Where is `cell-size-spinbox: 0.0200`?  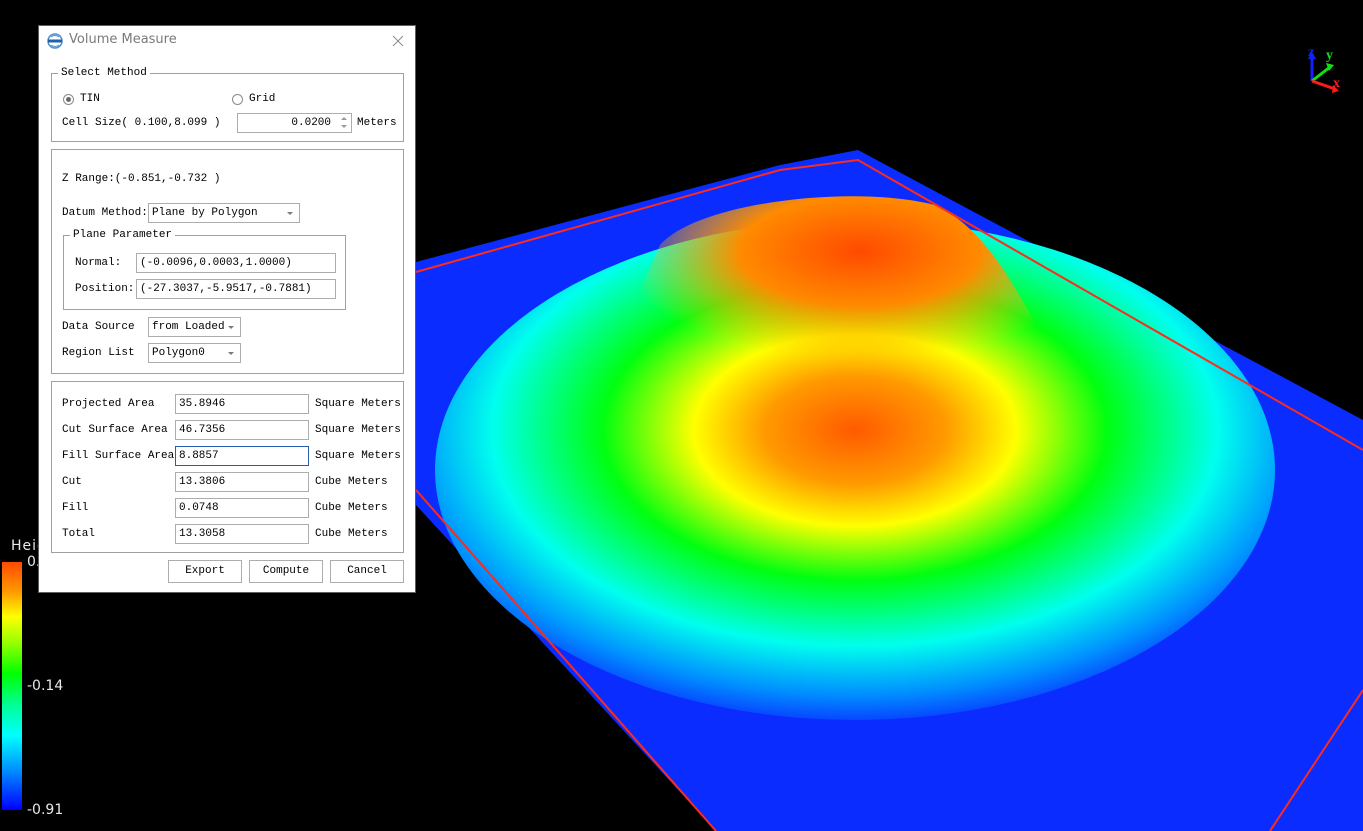 cell-size-spinbox: 0.0200 is located at coordinates (294, 123).